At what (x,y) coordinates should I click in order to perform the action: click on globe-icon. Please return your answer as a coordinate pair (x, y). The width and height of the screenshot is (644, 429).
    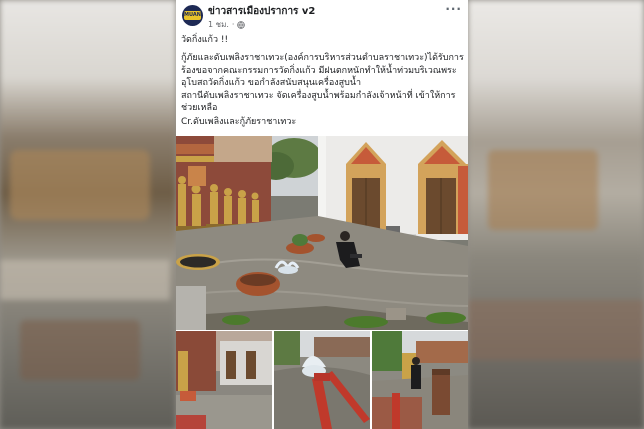
    Looking at the image, I should click on (241, 24).